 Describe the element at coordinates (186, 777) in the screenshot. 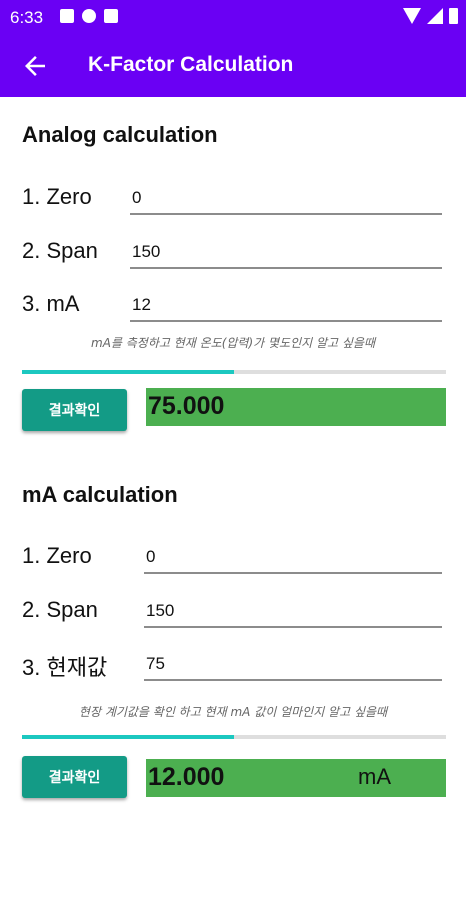

I see `ma-result-value: 12.000` at that location.